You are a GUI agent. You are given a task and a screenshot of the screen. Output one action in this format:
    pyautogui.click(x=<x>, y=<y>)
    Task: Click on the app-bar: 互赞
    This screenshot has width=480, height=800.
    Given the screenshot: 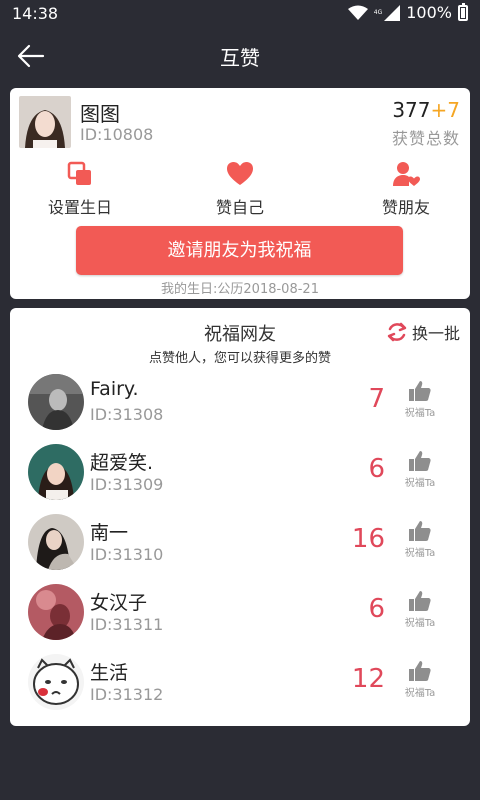 What is the action you would take?
    pyautogui.click(x=240, y=56)
    